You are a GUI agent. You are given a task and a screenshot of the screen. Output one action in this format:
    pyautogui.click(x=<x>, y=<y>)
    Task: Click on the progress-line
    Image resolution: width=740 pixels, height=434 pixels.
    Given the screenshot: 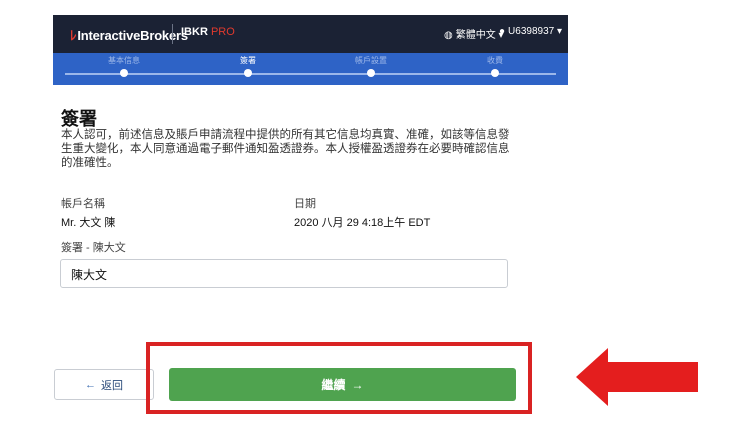 What is the action you would take?
    pyautogui.click(x=310, y=74)
    